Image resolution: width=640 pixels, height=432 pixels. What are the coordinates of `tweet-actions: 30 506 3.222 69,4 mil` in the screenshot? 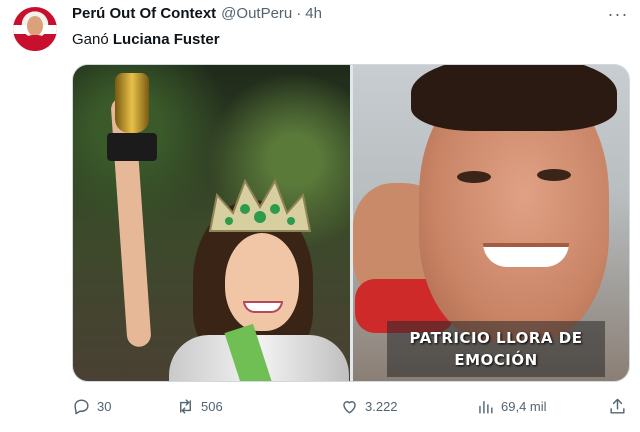 It's located at (351, 406).